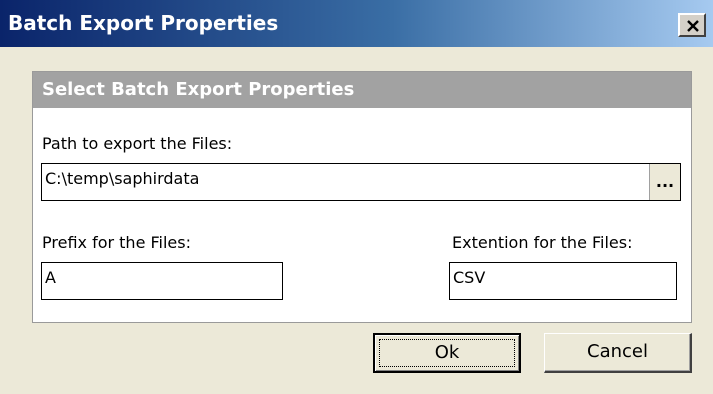 Image resolution: width=713 pixels, height=394 pixels. I want to click on cancel-button-label: Cancel, so click(617, 351).